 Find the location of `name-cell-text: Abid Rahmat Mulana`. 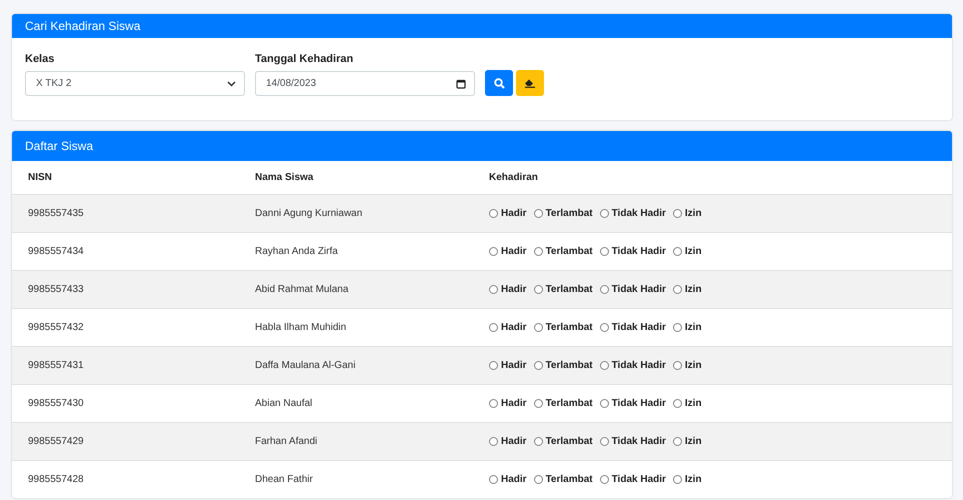

name-cell-text: Abid Rahmat Mulana is located at coordinates (302, 289).